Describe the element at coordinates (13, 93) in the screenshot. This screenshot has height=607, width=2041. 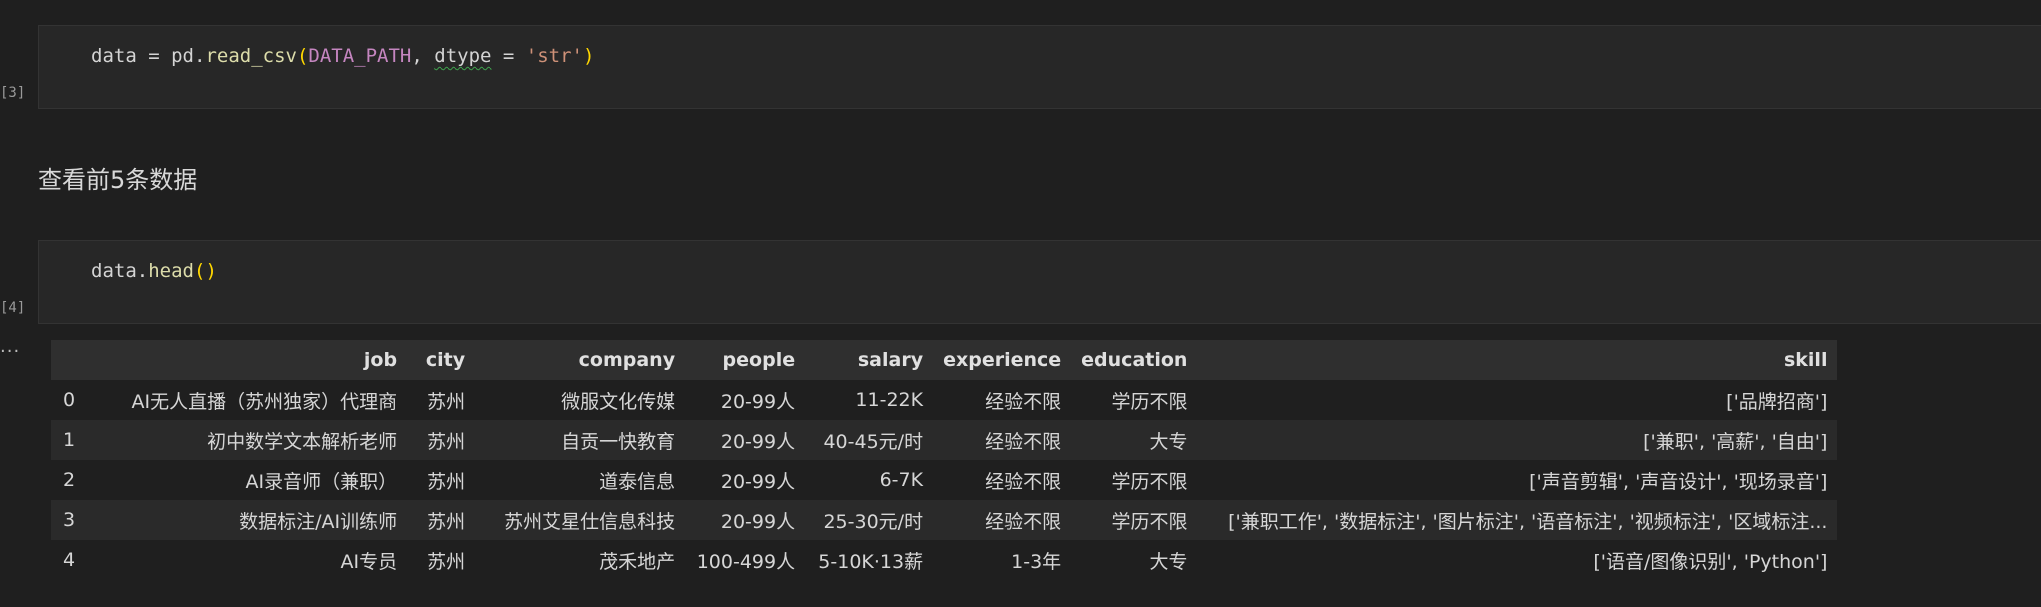
I see `execution-count: [3]` at that location.